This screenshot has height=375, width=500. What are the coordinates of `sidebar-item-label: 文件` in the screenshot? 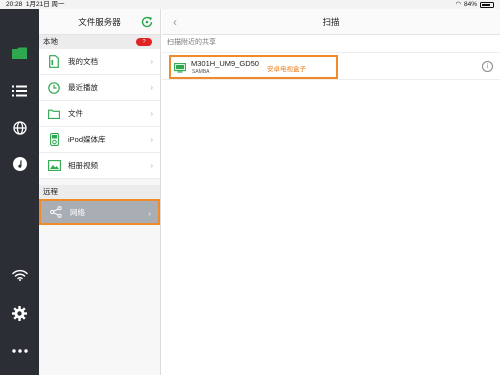 It's located at (75, 113).